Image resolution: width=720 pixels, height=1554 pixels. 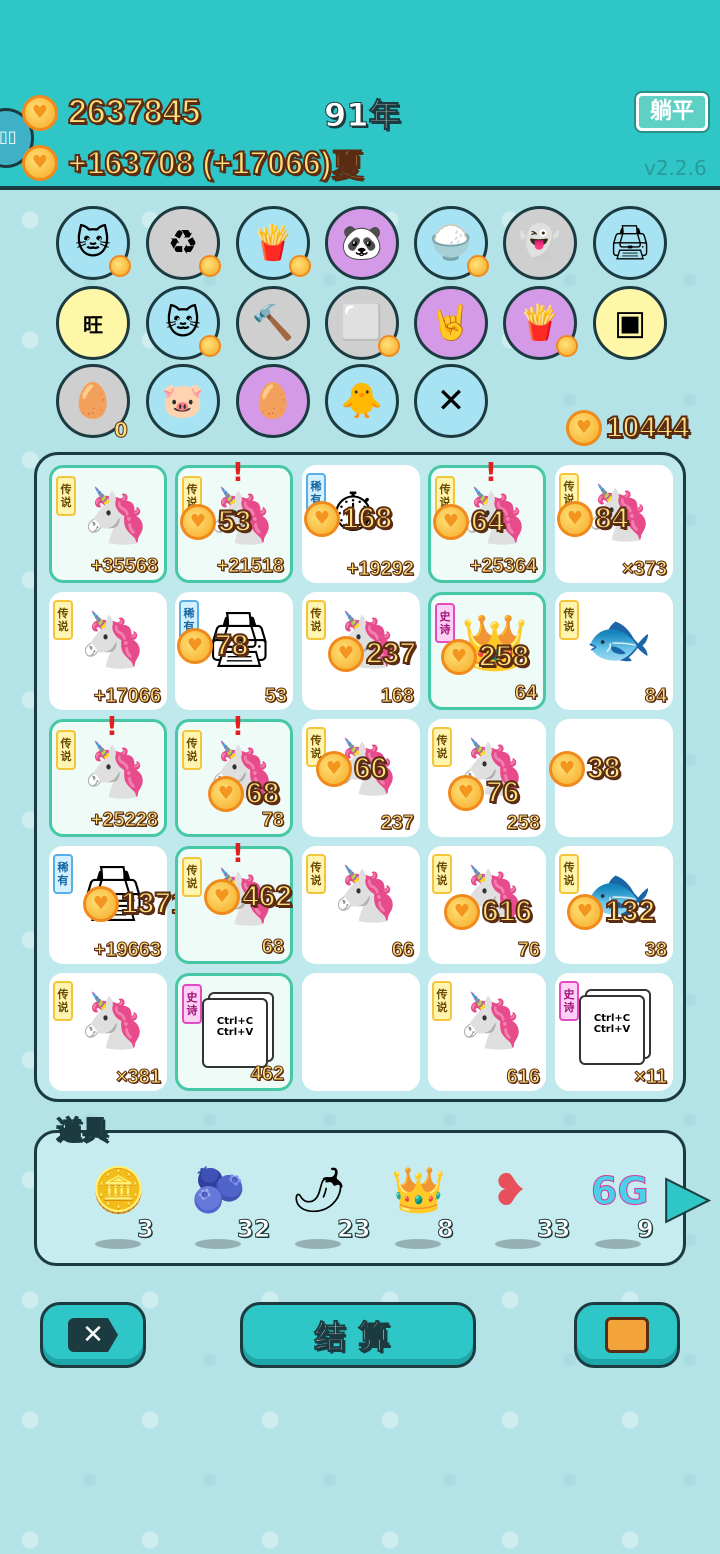 I want to click on board-tile: 传说 🦄 66 237, so click(x=361, y=778).